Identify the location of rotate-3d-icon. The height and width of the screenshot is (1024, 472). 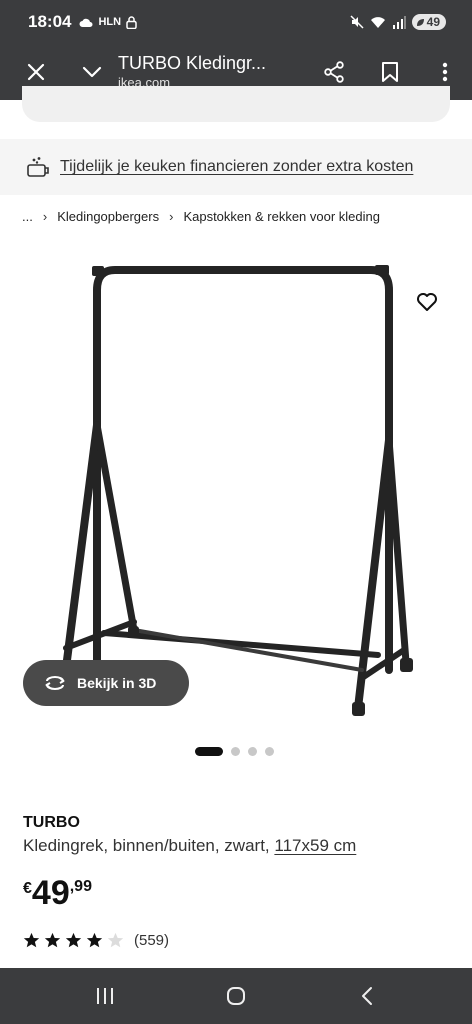
(55, 683).